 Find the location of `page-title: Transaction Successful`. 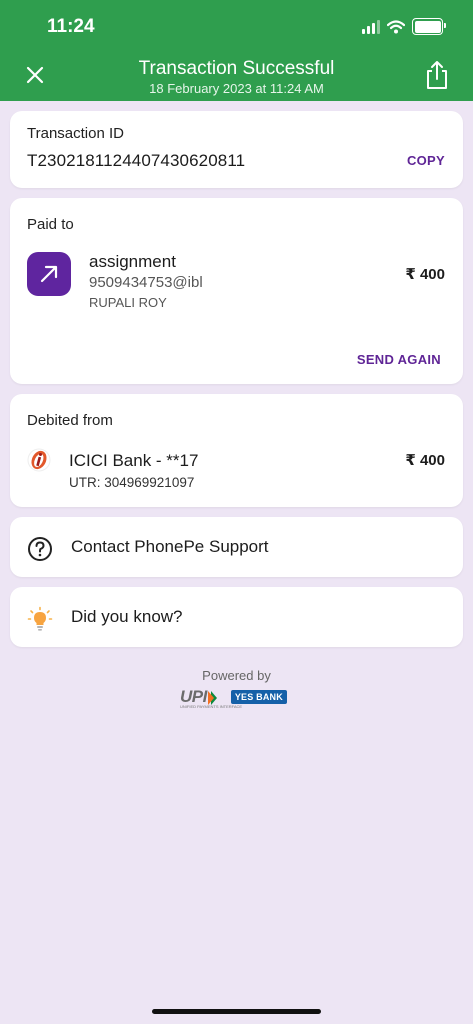

page-title: Transaction Successful is located at coordinates (236, 68).